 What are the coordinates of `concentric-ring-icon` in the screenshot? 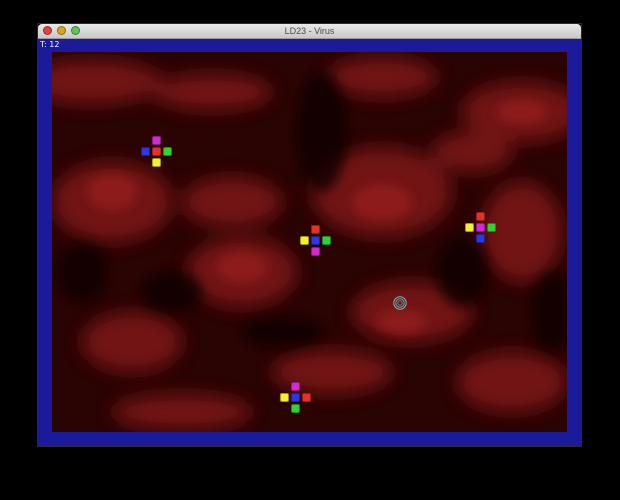 It's located at (400, 303).